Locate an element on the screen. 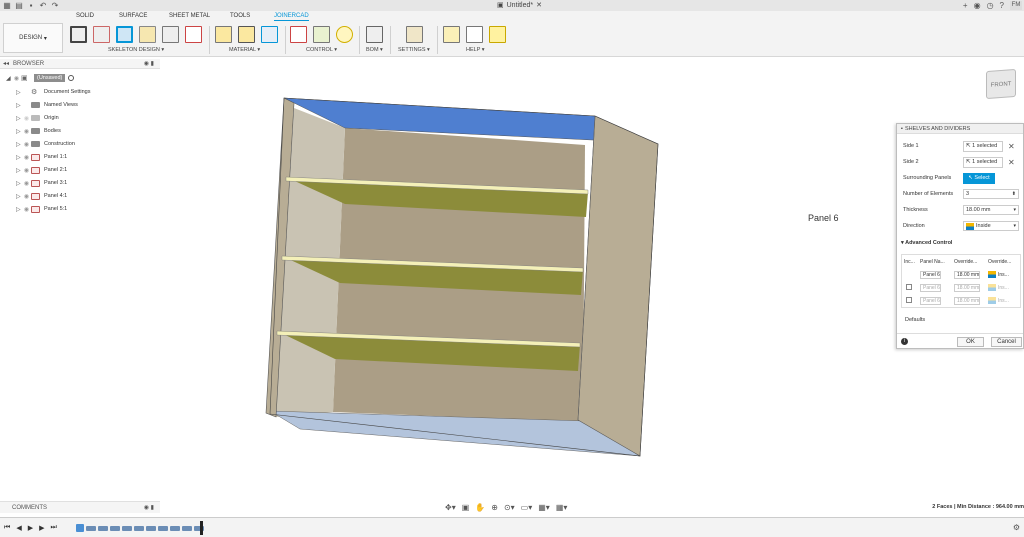 The width and height of the screenshot is (1024, 537). direction-select: Inside ▾ is located at coordinates (991, 226).